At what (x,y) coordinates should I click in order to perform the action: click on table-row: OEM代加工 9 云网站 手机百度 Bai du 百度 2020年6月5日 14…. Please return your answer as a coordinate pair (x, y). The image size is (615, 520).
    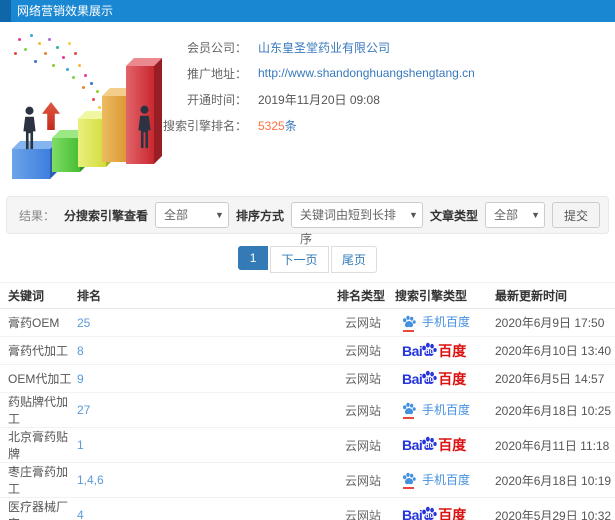
    Looking at the image, I should click on (307, 378).